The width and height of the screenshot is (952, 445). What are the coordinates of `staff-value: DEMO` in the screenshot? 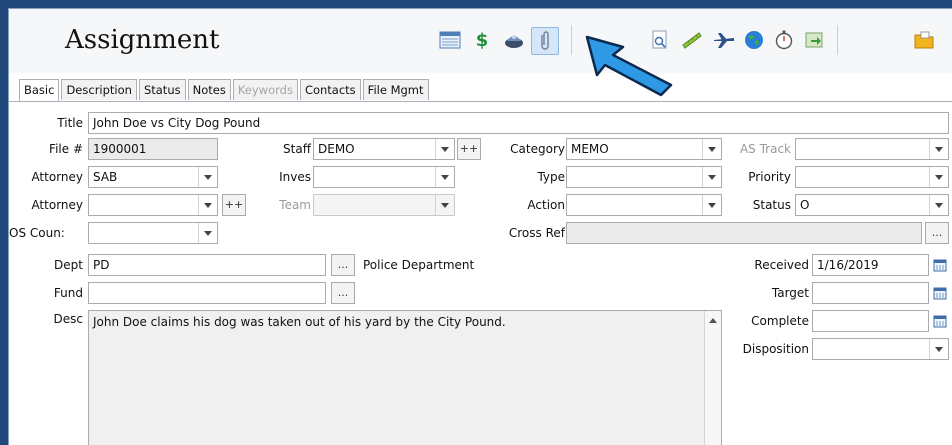 It's located at (336, 149).